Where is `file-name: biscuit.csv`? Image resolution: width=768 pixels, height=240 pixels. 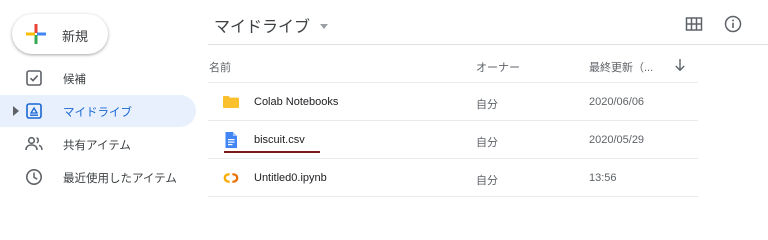 file-name: biscuit.csv is located at coordinates (279, 140).